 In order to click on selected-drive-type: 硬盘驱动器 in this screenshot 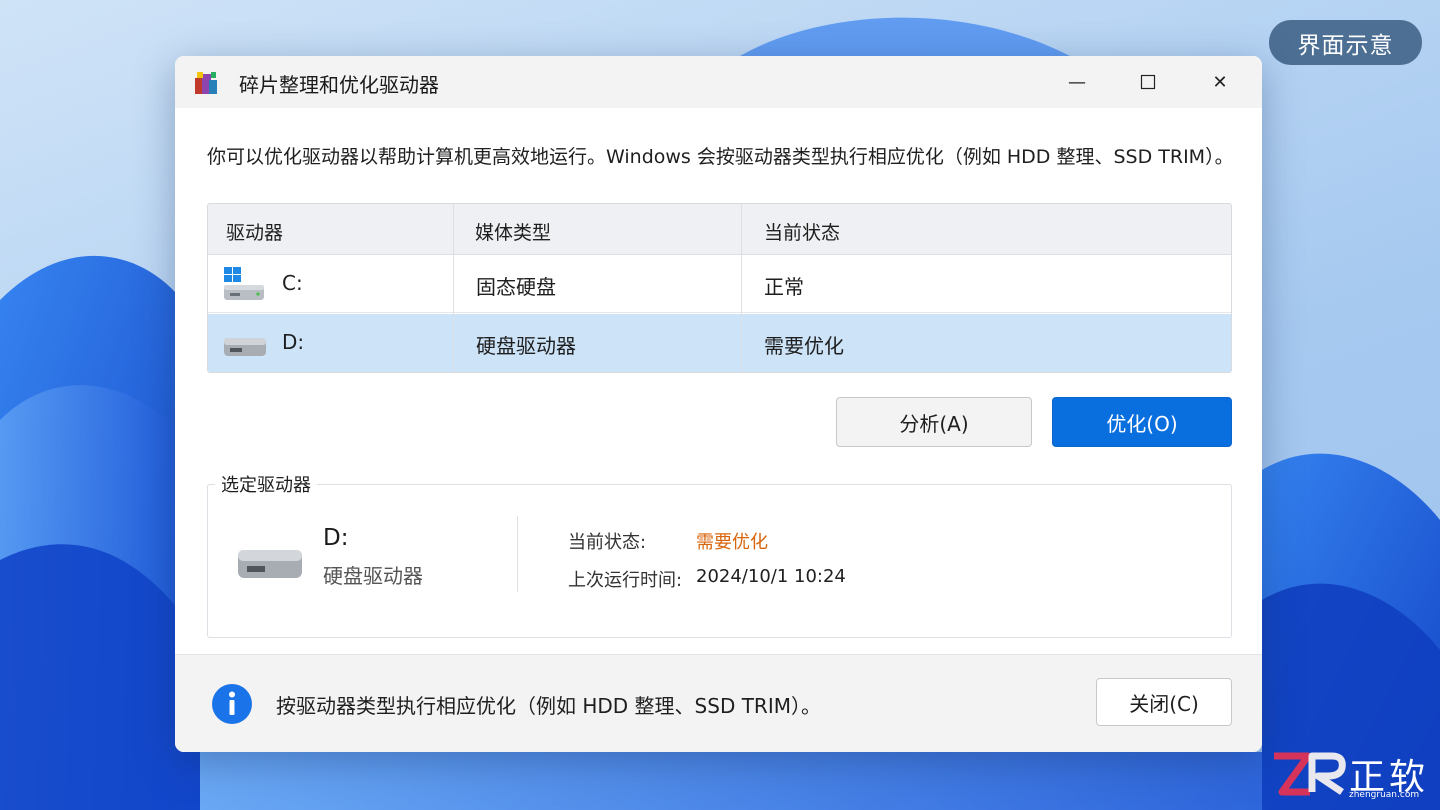, I will do `click(373, 576)`.